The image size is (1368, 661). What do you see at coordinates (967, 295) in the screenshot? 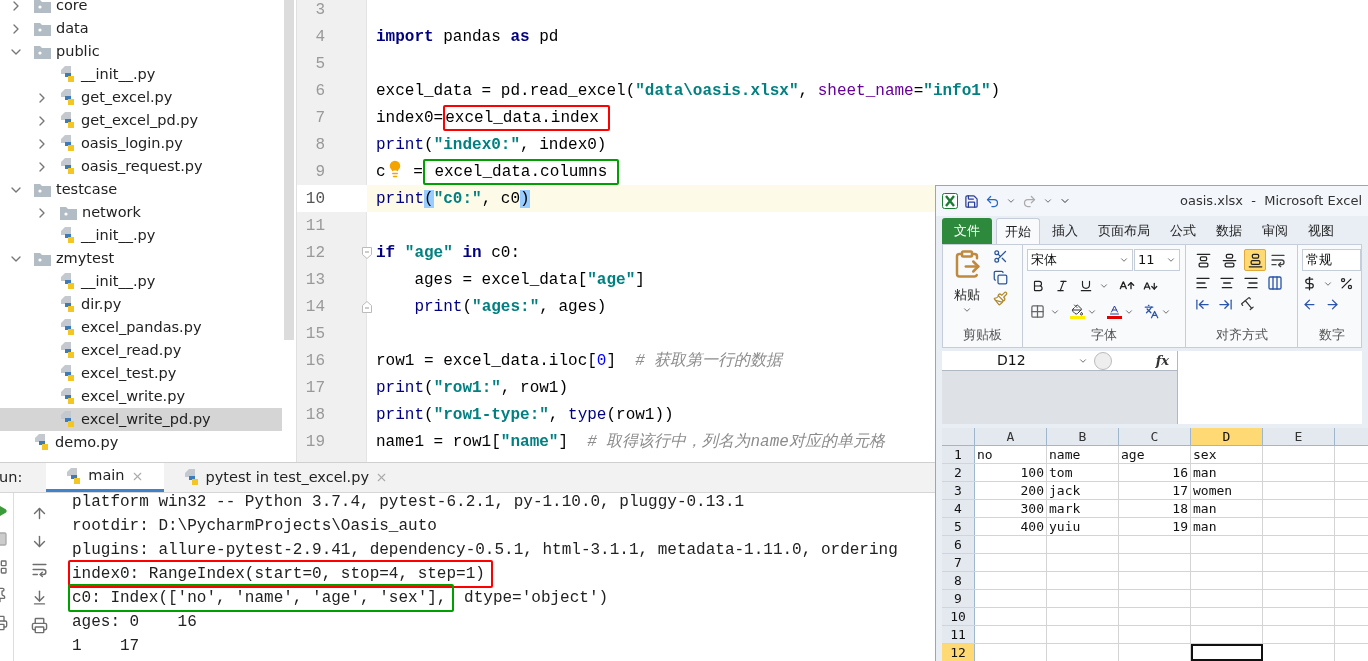
I see `paste-button: 粘贴` at bounding box center [967, 295].